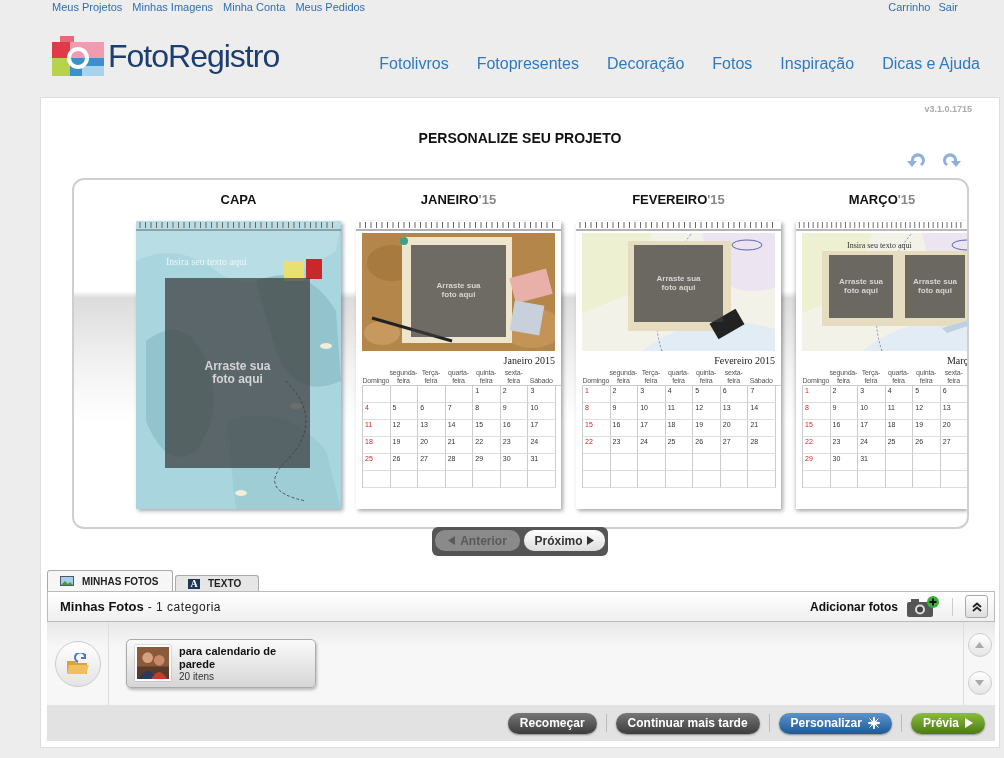 The width and height of the screenshot is (1004, 758). What do you see at coordinates (527, 64) in the screenshot?
I see `nav-link: Fotopresentes` at bounding box center [527, 64].